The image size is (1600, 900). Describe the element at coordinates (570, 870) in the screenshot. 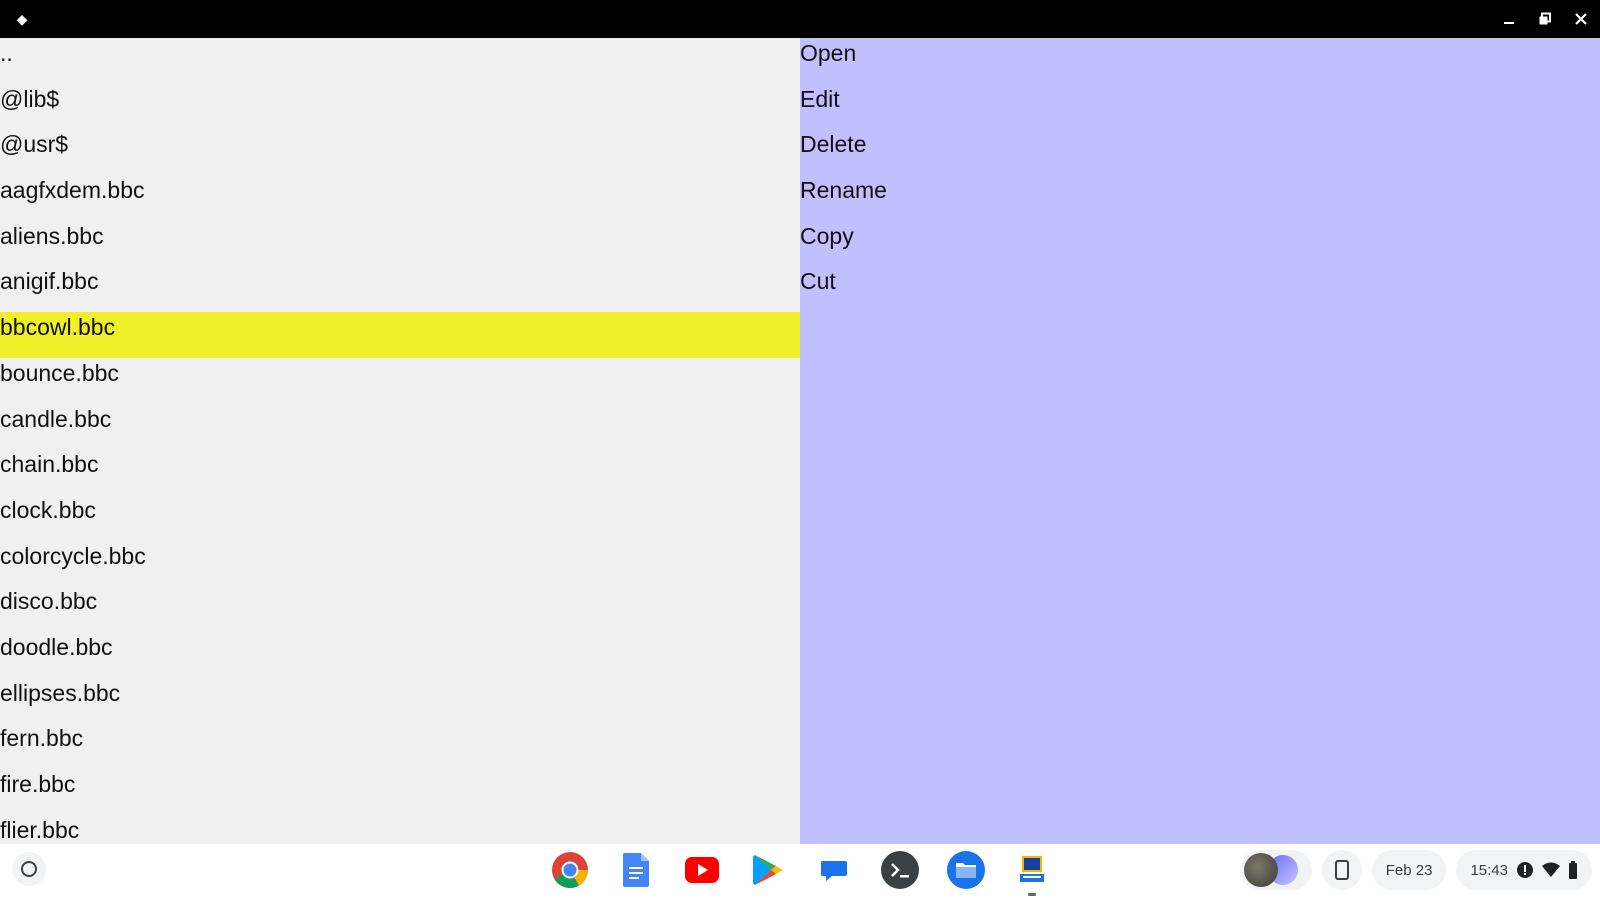

I see `chrome-icon` at that location.